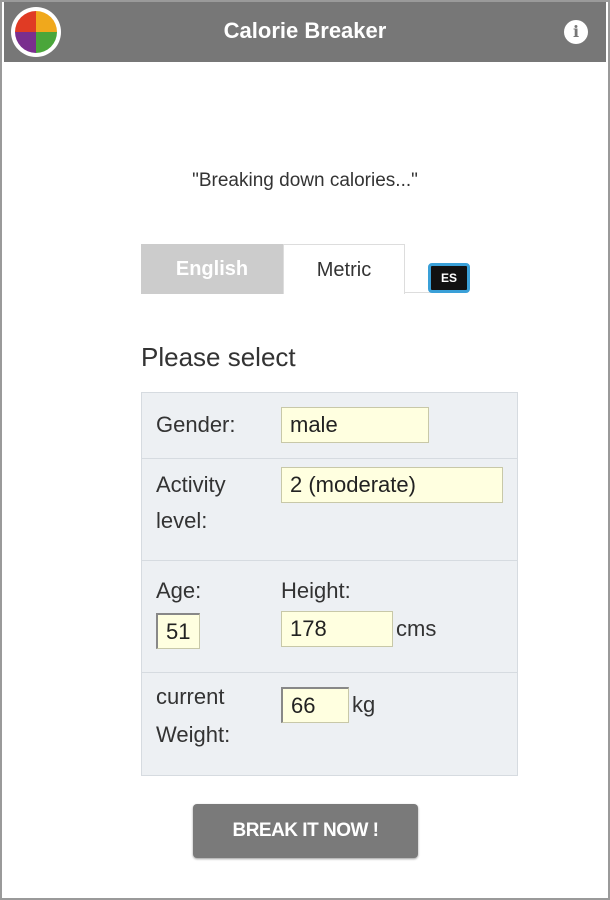  I want to click on gender-select: male, so click(355, 425).